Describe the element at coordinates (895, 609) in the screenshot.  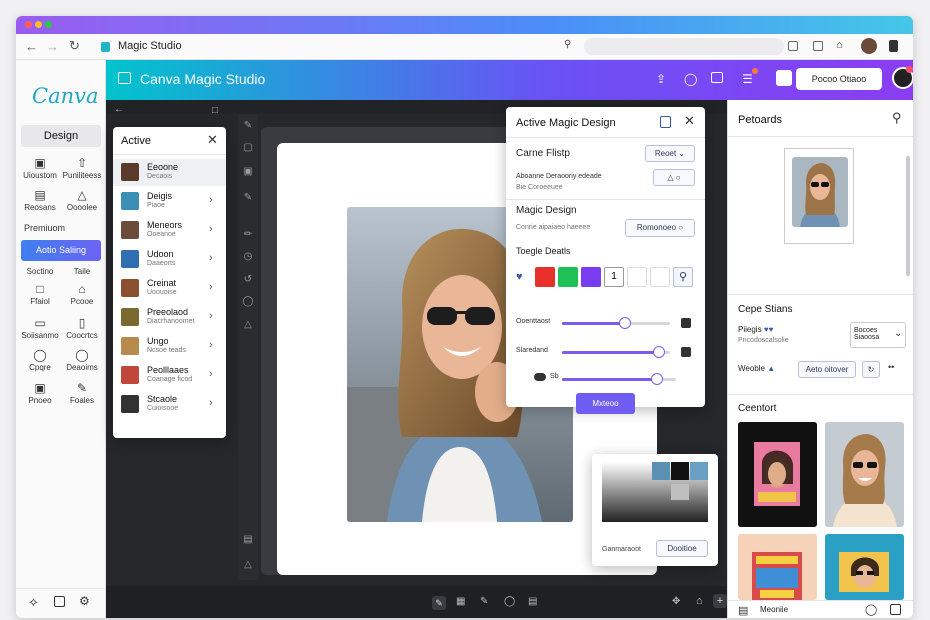
I see `fullscreen-icon` at that location.